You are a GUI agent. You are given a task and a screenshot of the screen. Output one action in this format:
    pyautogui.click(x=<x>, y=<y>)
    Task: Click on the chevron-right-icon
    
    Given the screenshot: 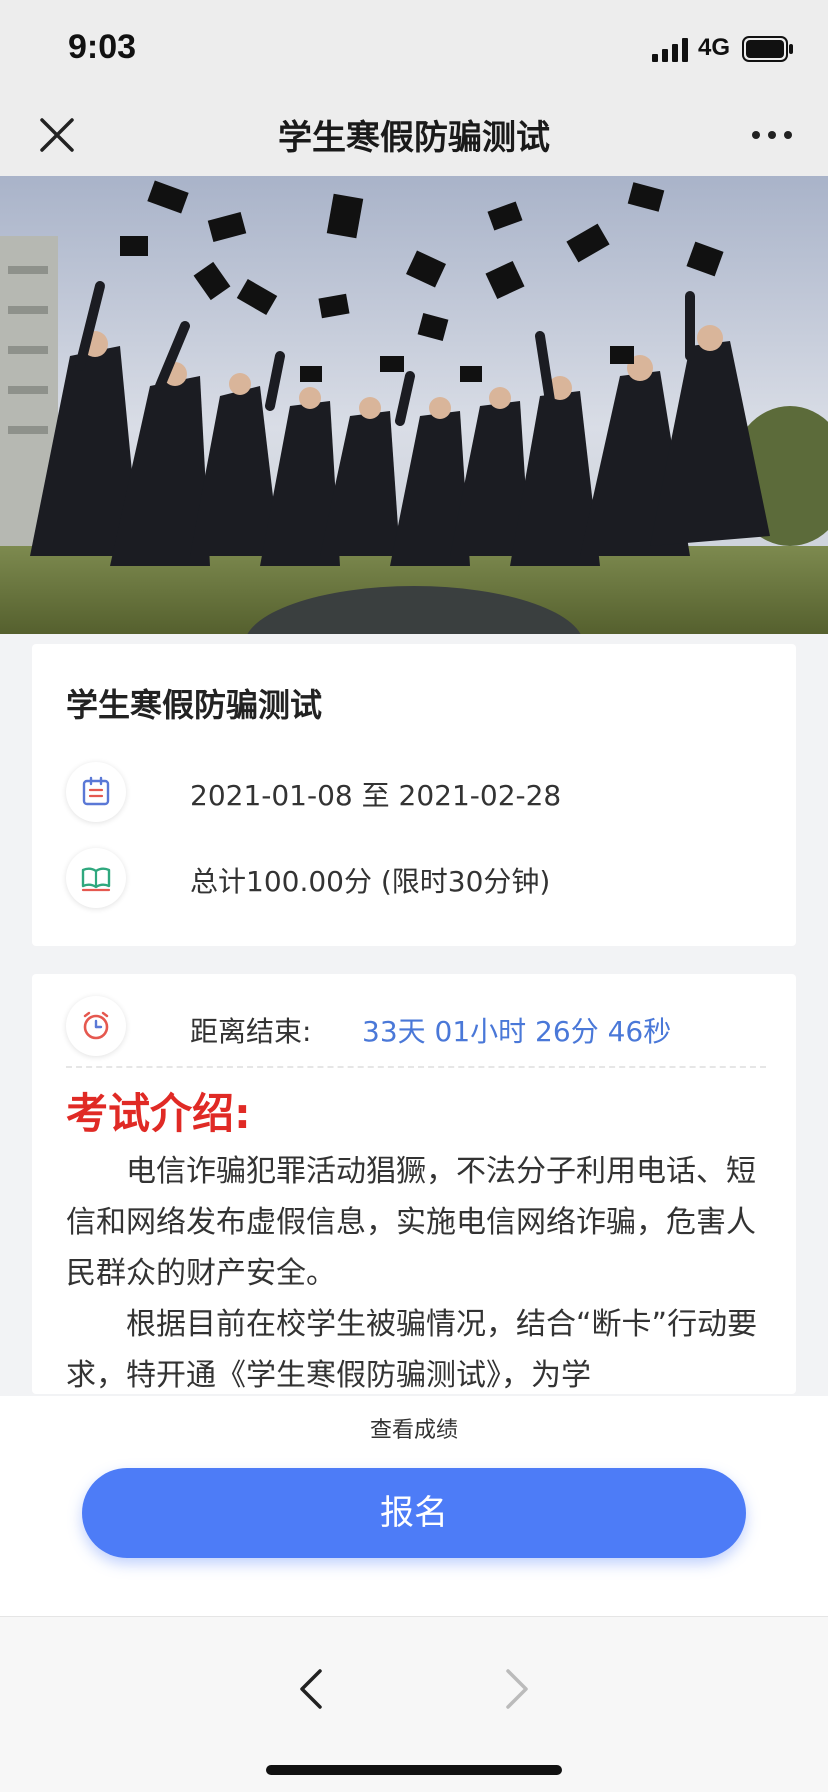 What is the action you would take?
    pyautogui.click(x=517, y=1689)
    